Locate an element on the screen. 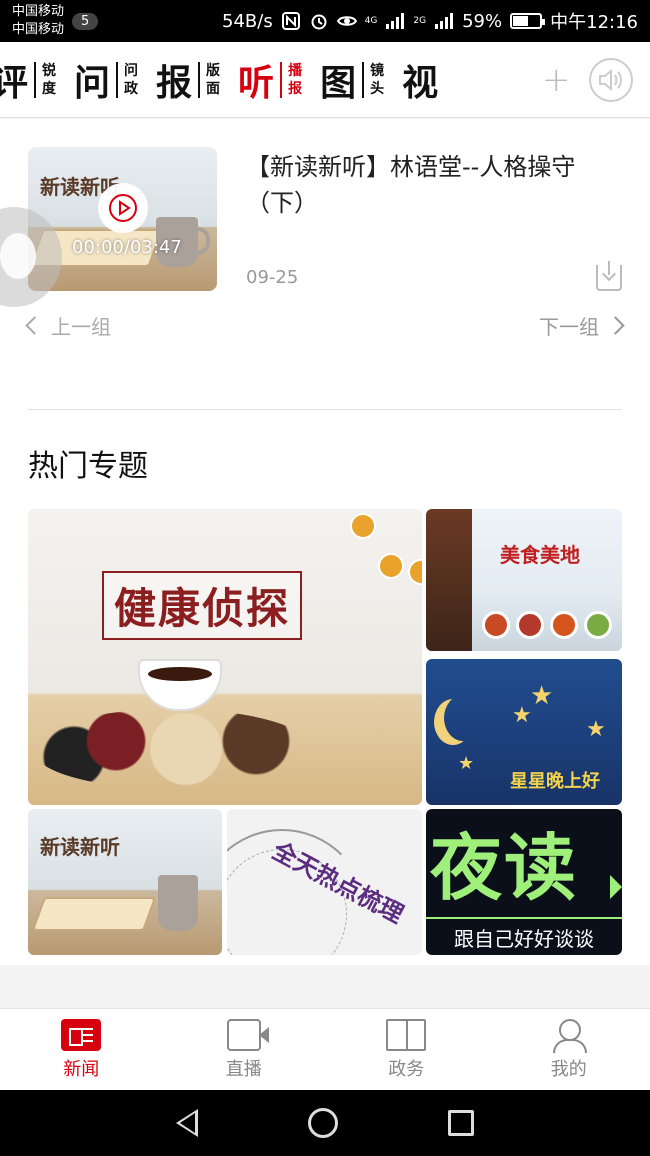 The height and width of the screenshot is (1156, 650). tab-government: 政务 is located at coordinates (406, 1049).